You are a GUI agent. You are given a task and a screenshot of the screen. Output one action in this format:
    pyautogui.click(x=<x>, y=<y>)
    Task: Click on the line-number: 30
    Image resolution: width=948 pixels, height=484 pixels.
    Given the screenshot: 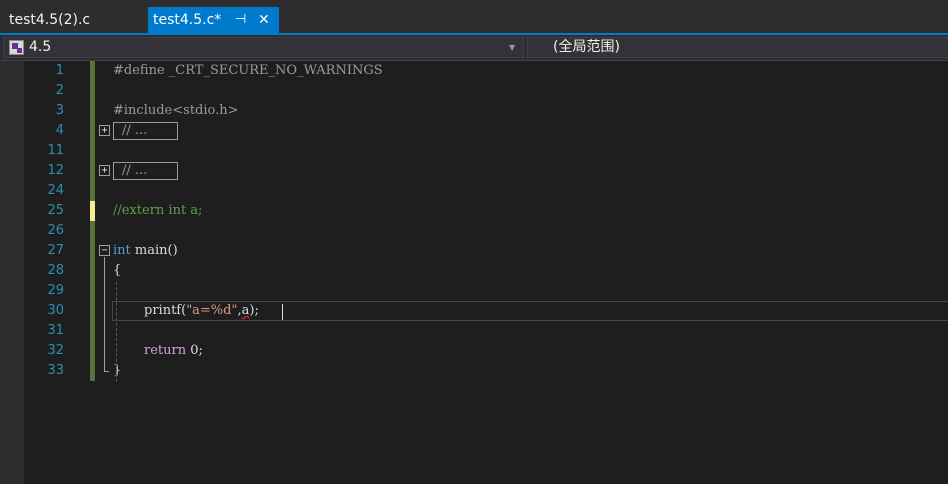 What is the action you would take?
    pyautogui.click(x=55, y=310)
    